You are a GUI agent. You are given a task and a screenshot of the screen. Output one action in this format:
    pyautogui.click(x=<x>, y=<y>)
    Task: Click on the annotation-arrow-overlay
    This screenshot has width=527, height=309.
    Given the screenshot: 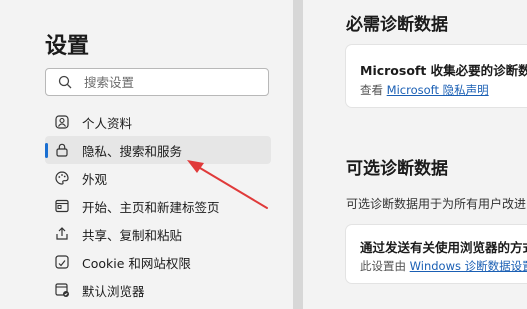 What is the action you would take?
    pyautogui.click(x=227, y=184)
    